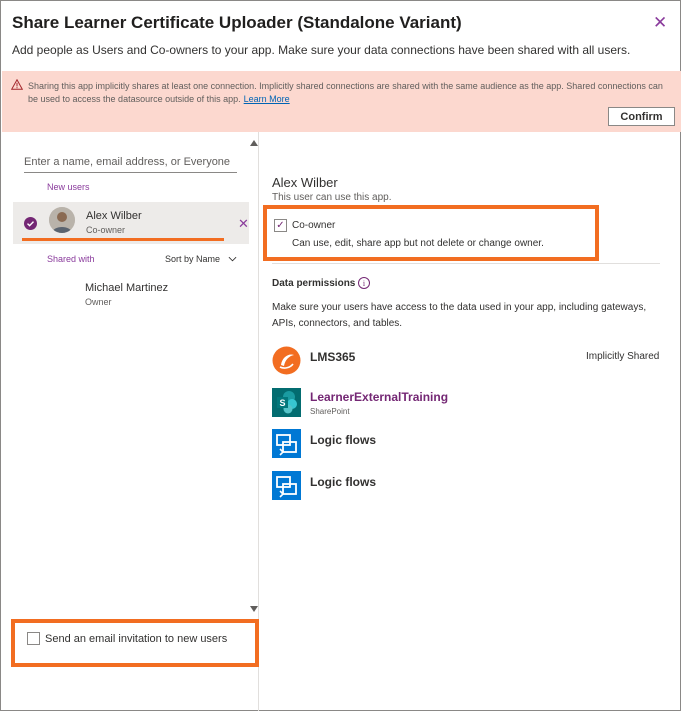  What do you see at coordinates (466, 263) in the screenshot?
I see `divider` at bounding box center [466, 263].